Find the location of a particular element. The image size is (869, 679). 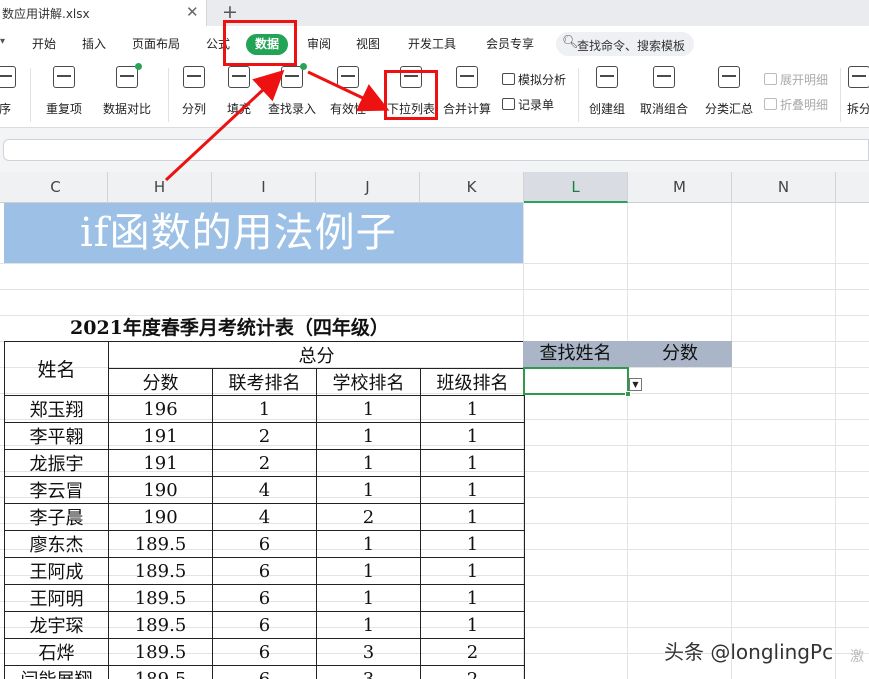

column-header-j: J is located at coordinates (368, 187).